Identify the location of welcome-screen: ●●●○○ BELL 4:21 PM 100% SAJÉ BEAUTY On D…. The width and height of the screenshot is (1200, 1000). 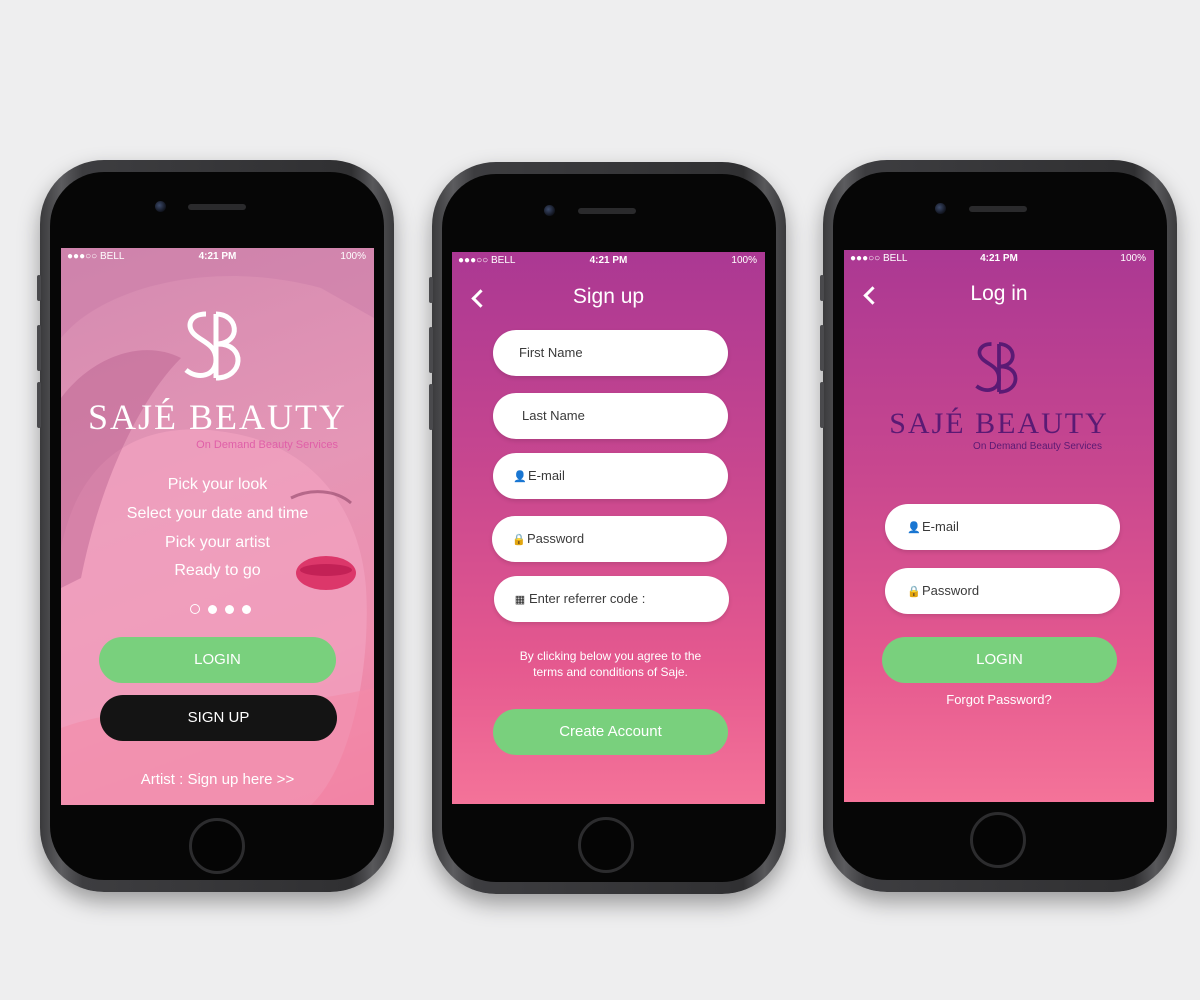
(217, 526).